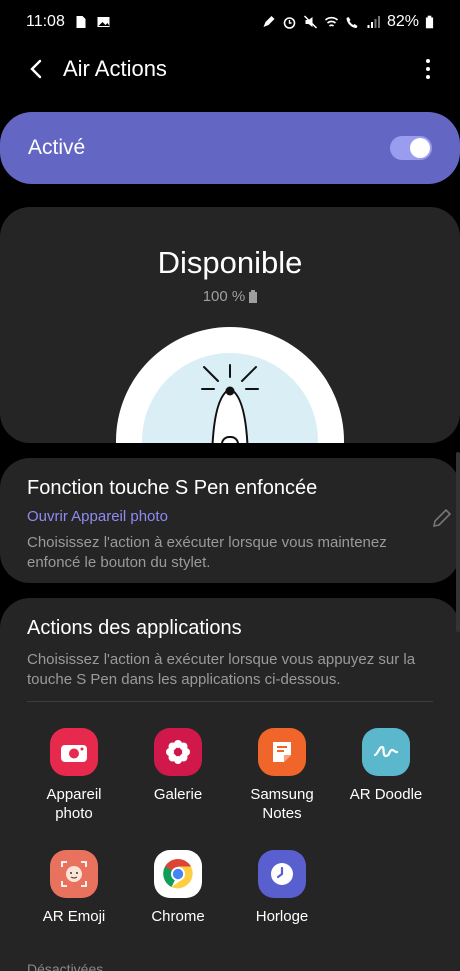 Image resolution: width=460 pixels, height=971 pixels. What do you see at coordinates (178, 916) in the screenshot?
I see `app-label: Chrome` at bounding box center [178, 916].